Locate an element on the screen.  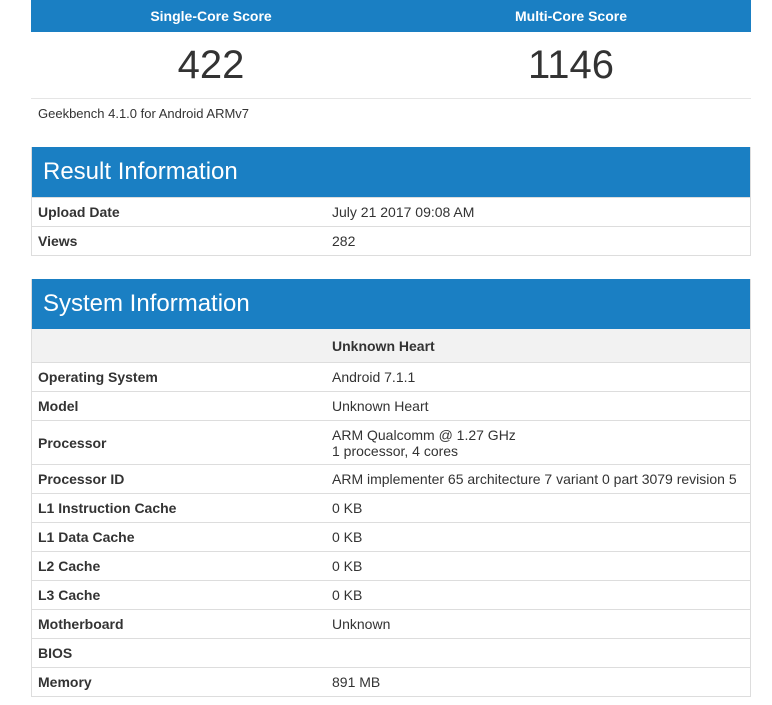
multi-core-score-label: Multi-Core Score is located at coordinates (571, 16).